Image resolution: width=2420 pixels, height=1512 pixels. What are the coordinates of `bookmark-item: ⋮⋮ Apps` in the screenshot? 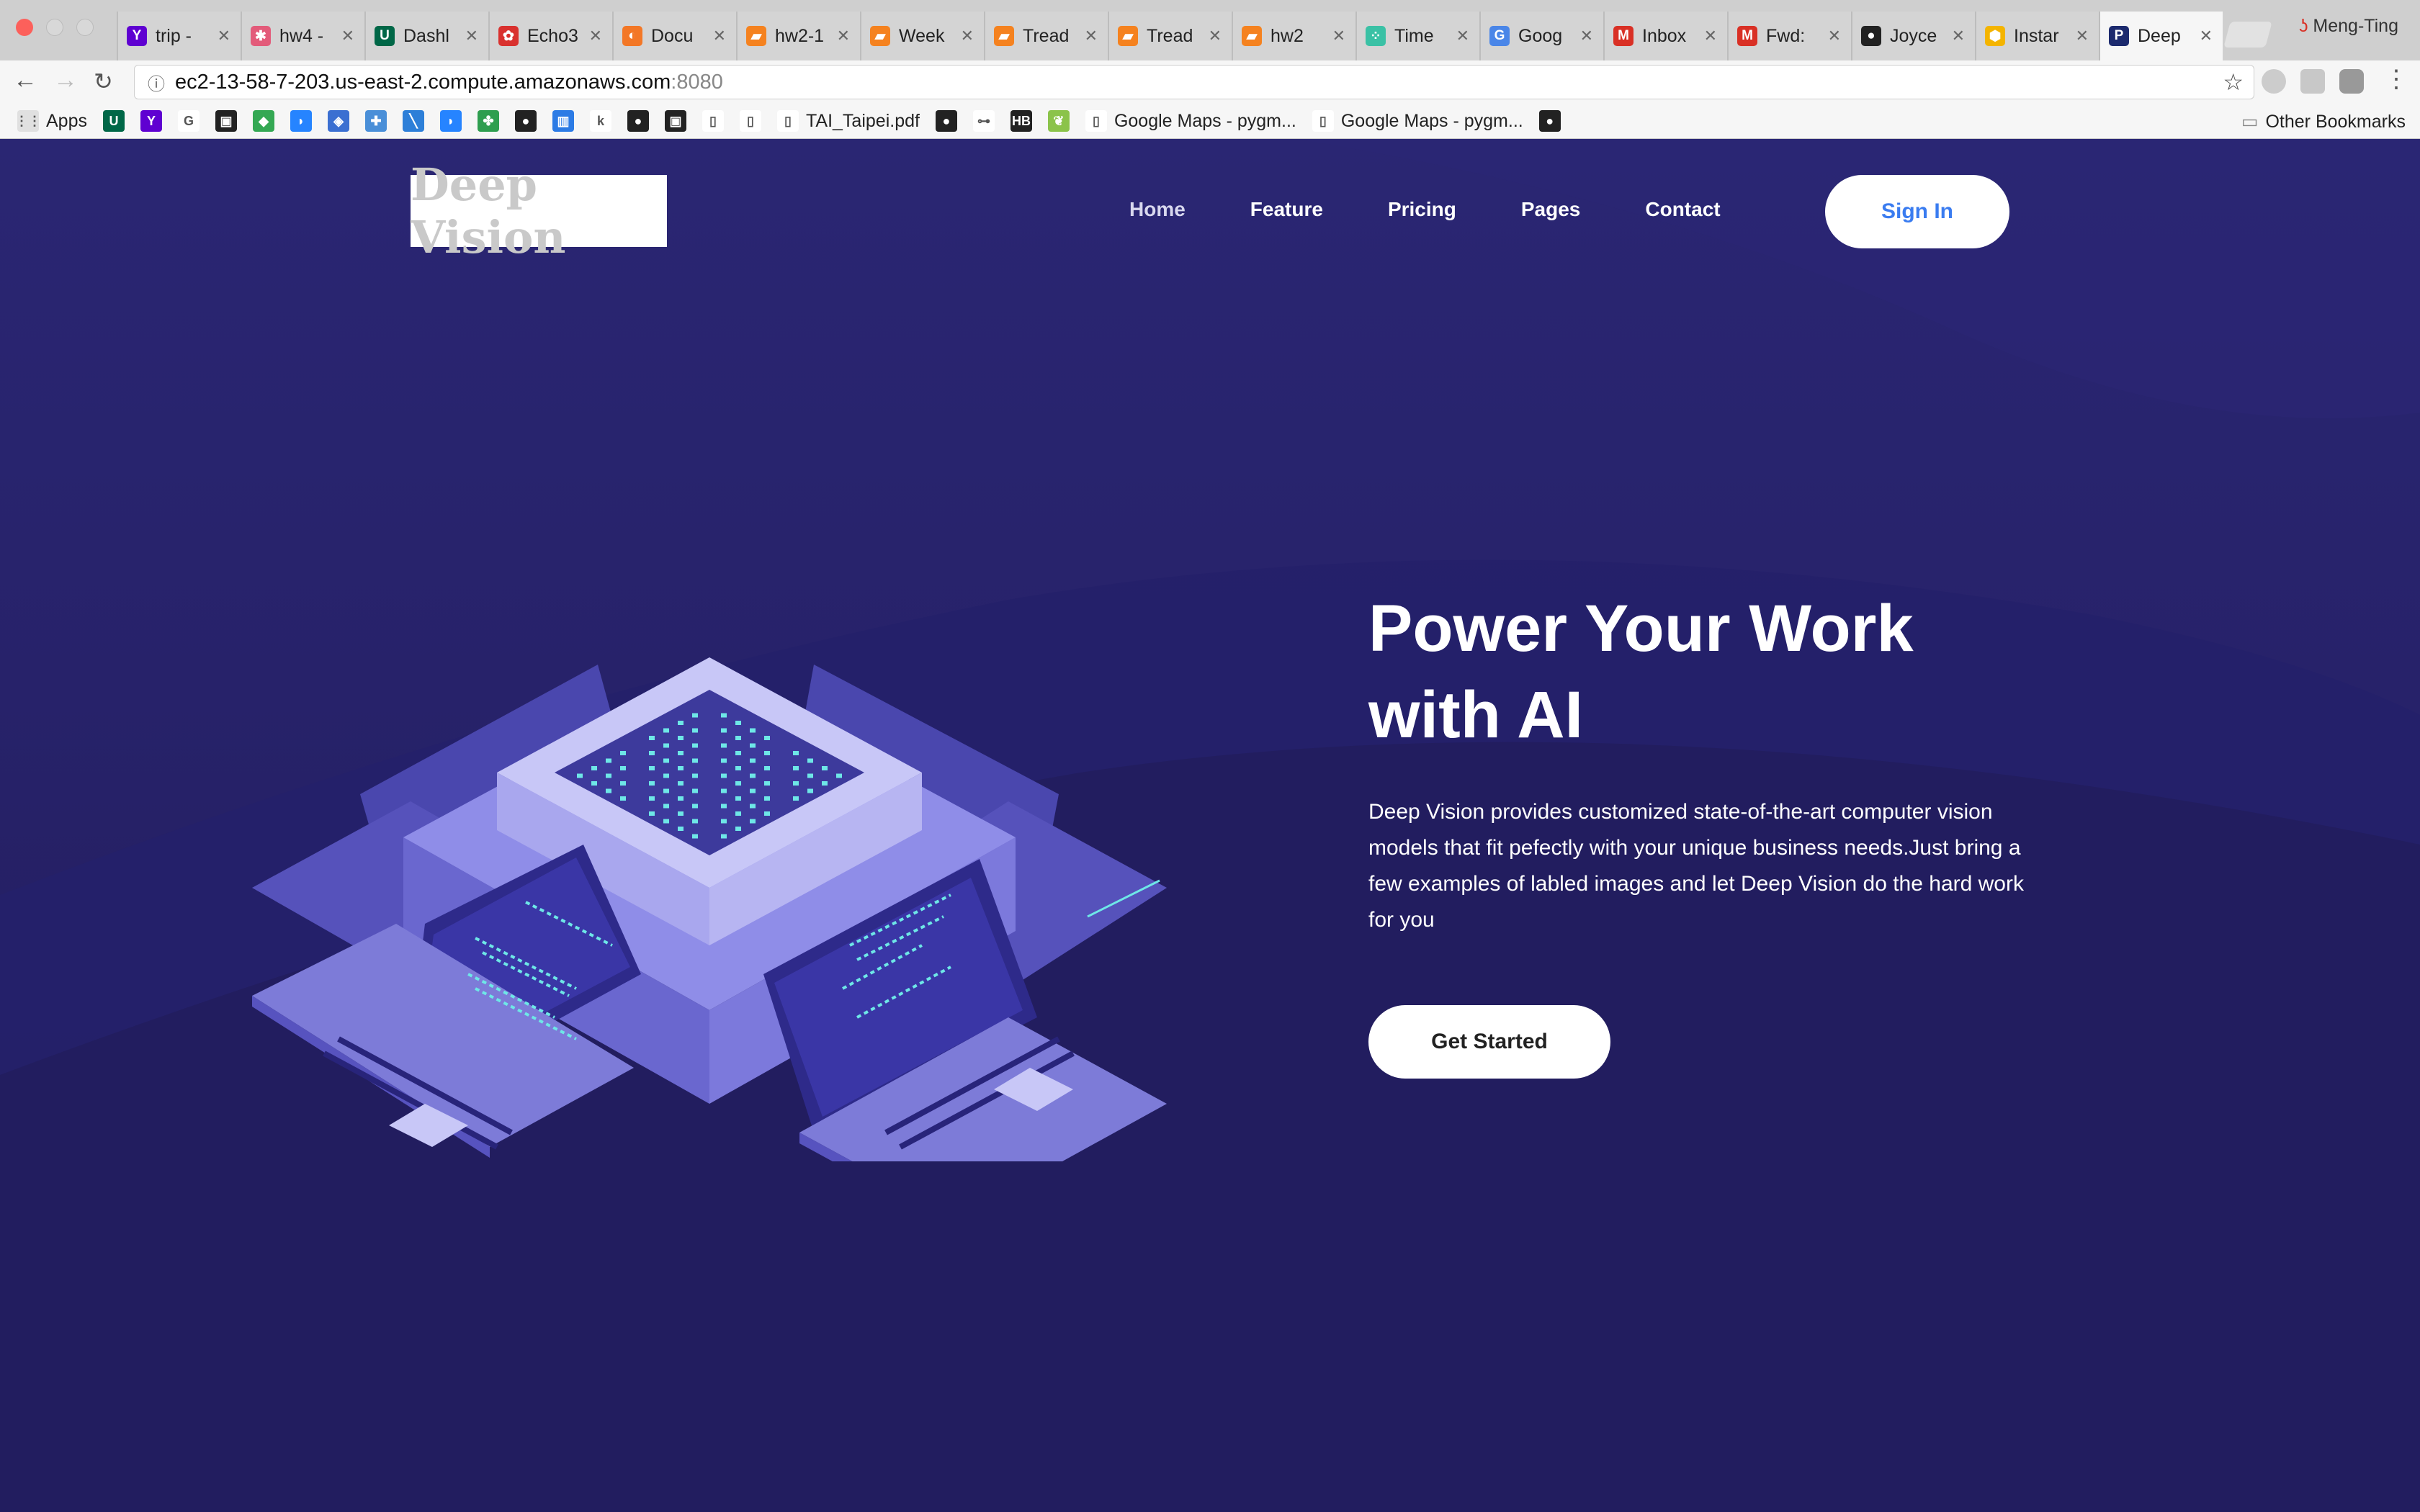 It's located at (51, 121).